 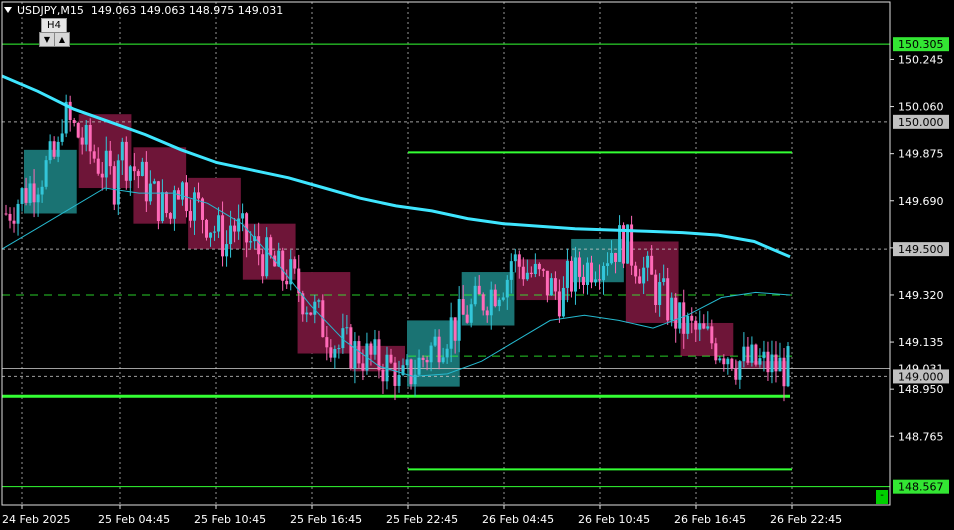 What do you see at coordinates (921, 107) in the screenshot?
I see `price-tick-label: 150.060` at bounding box center [921, 107].